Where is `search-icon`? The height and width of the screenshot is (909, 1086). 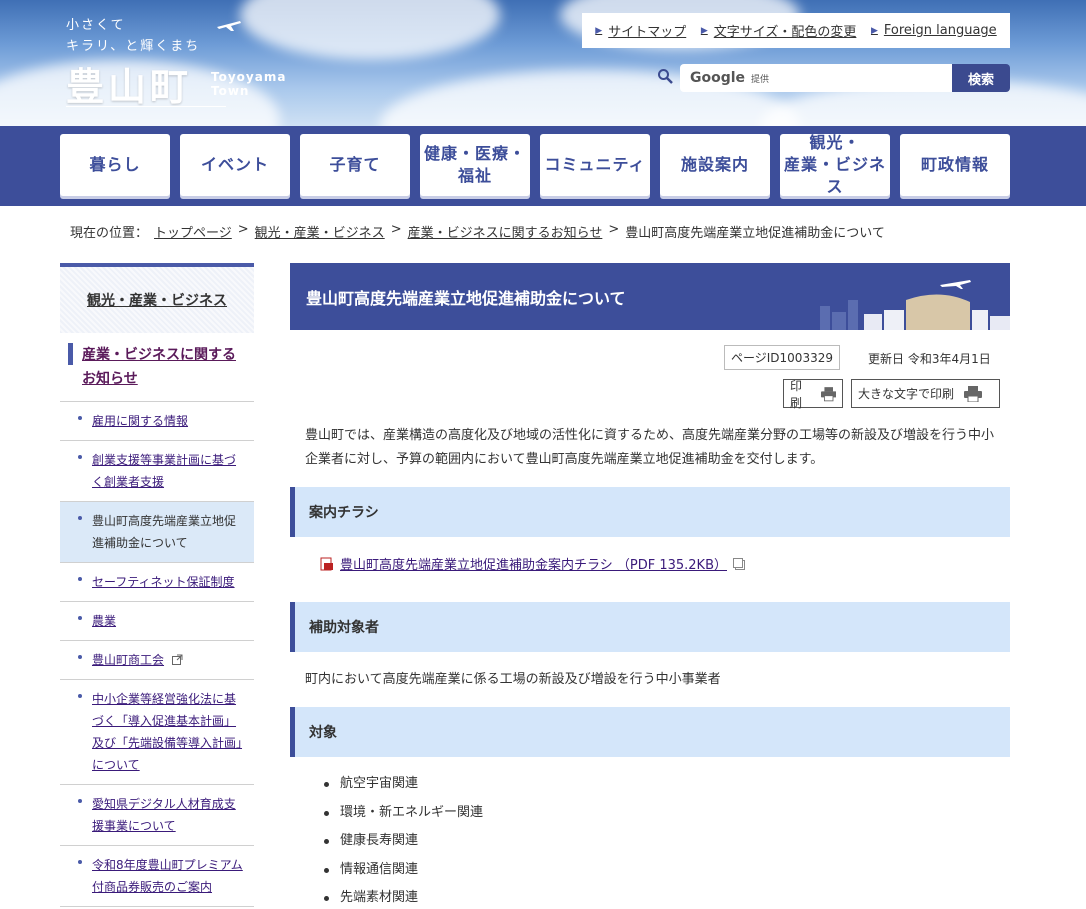
search-icon is located at coordinates (665, 76).